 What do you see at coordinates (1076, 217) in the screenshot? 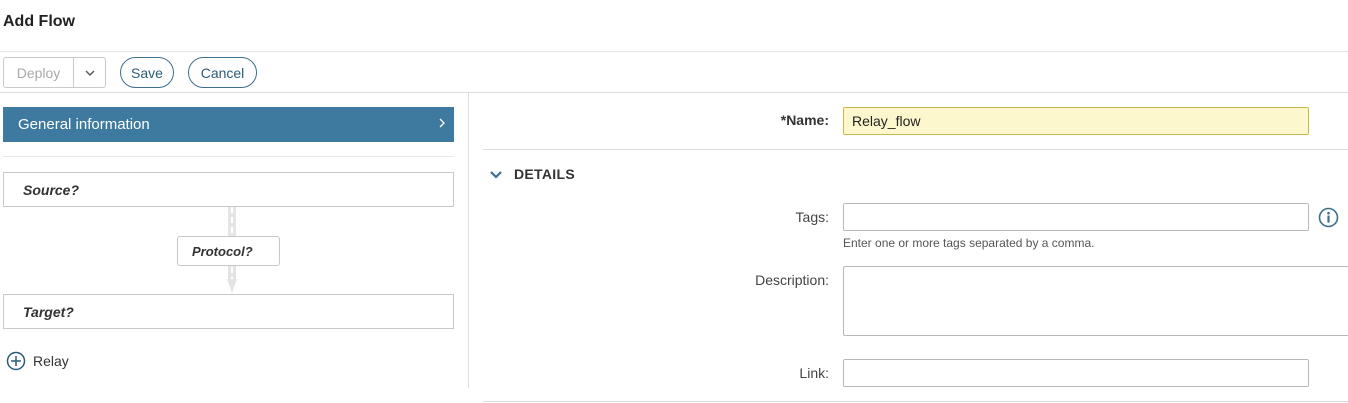
I see `tags-field` at bounding box center [1076, 217].